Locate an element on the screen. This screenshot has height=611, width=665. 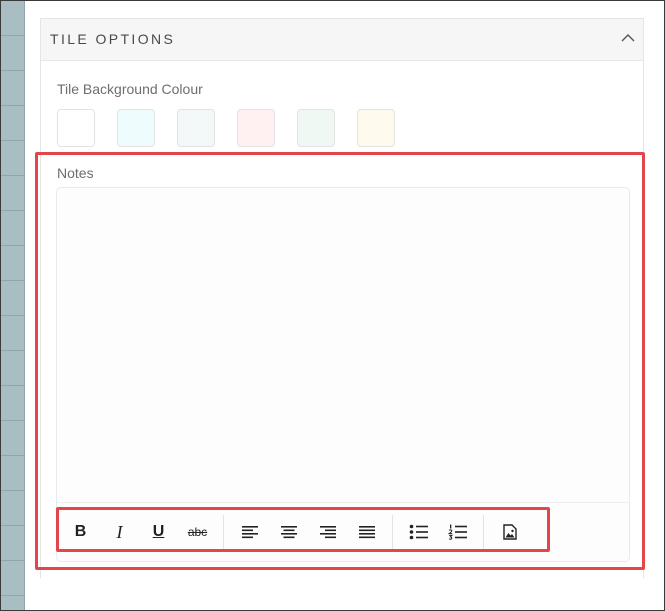
align-left-icon is located at coordinates (249, 532).